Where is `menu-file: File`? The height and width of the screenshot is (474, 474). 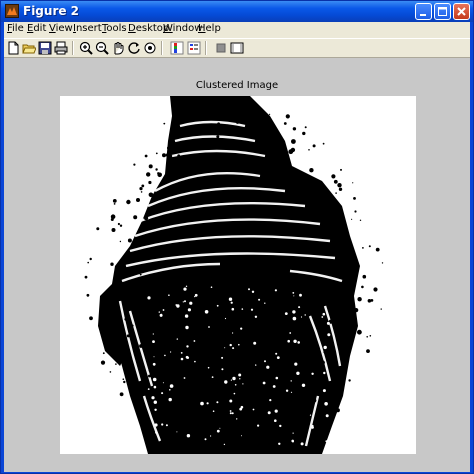
menu-file: File is located at coordinates (15, 28).